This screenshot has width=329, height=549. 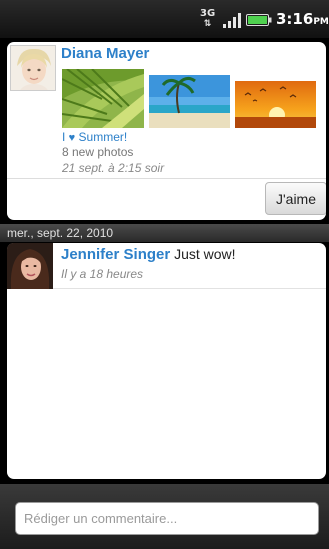 I want to click on date-separator: mer., sept. 22, 2010, so click(x=164, y=233).